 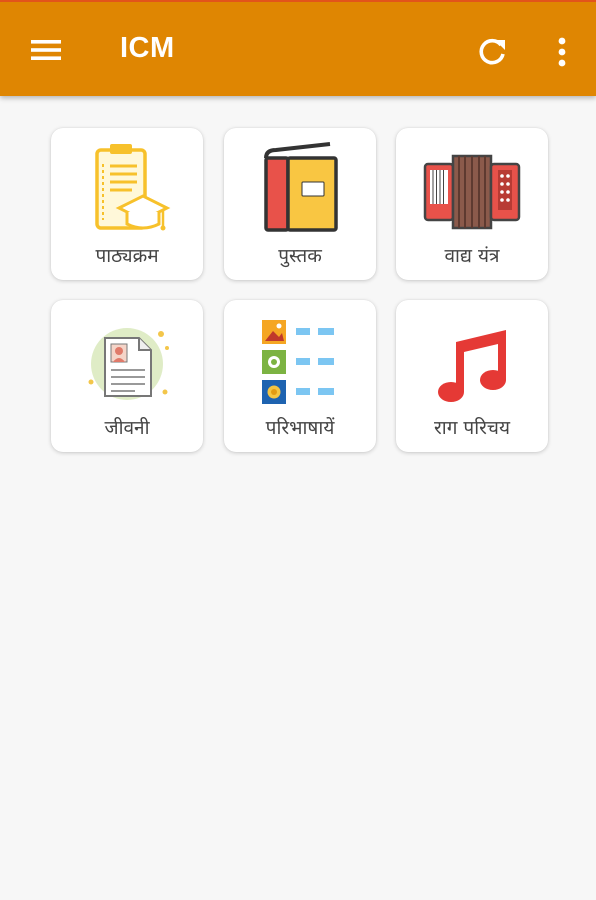 I want to click on music-note-icon, so click(x=472, y=366).